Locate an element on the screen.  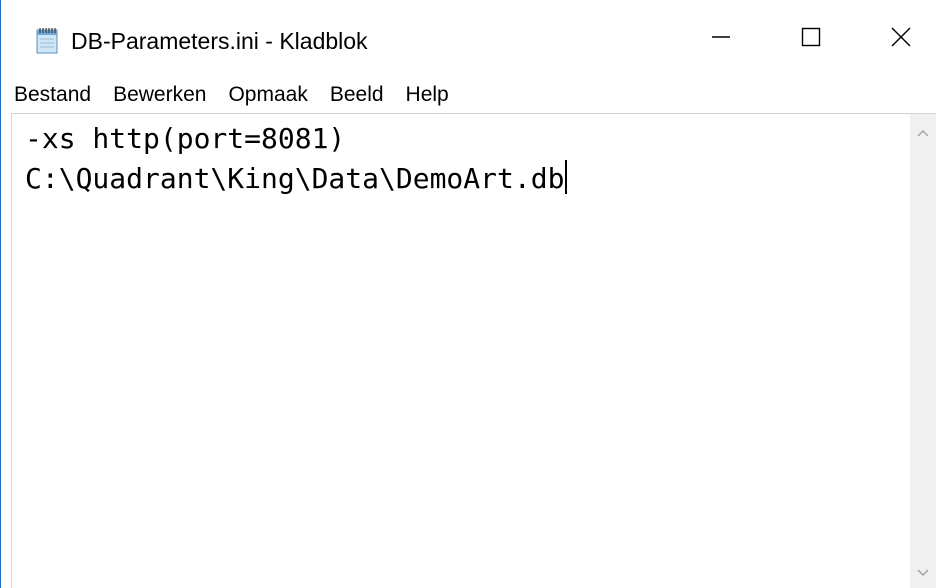
window-title: DB-Parameters.ini - Kladblok is located at coordinates (219, 41).